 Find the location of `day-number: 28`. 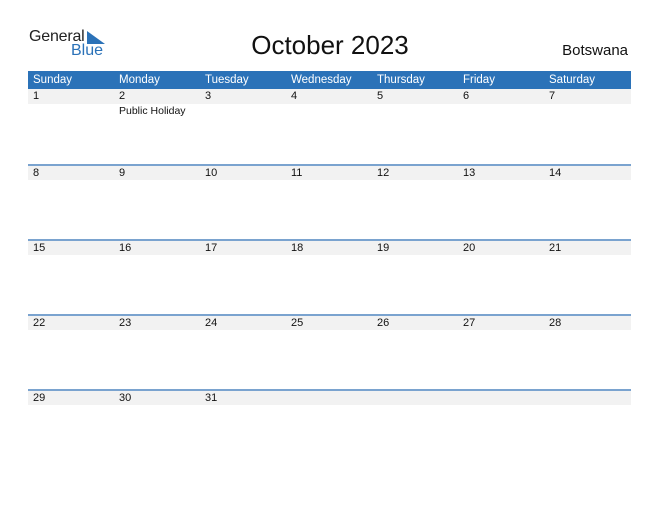

day-number: 28 is located at coordinates (555, 323).